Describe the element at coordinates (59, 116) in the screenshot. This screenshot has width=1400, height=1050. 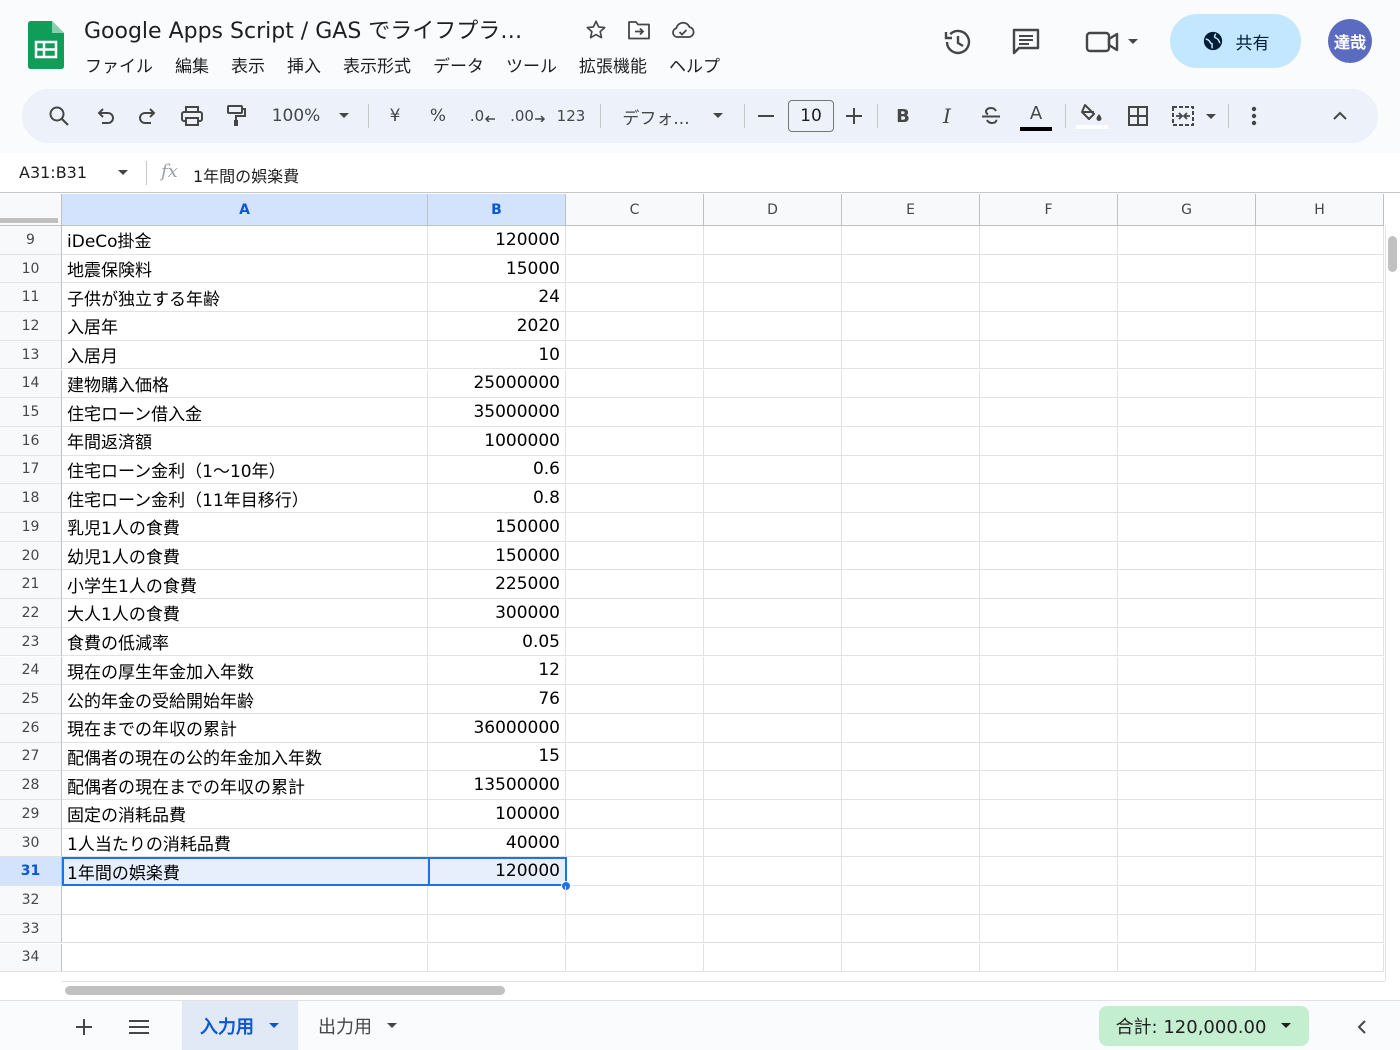
I see `search-menus-icon` at that location.